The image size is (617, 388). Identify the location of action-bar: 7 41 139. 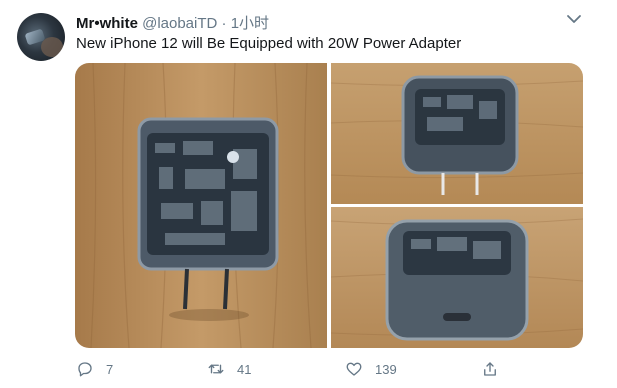
(308, 369).